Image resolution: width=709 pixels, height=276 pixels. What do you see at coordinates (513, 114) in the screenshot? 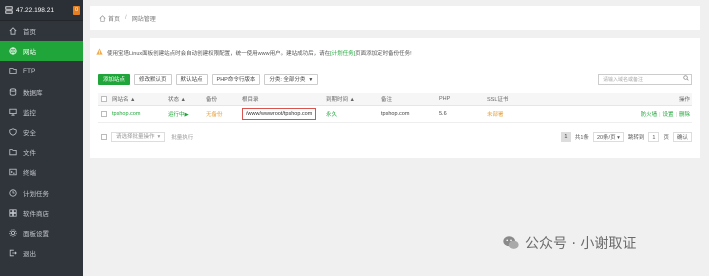
I see `site-ssl: 未部署` at bounding box center [513, 114].